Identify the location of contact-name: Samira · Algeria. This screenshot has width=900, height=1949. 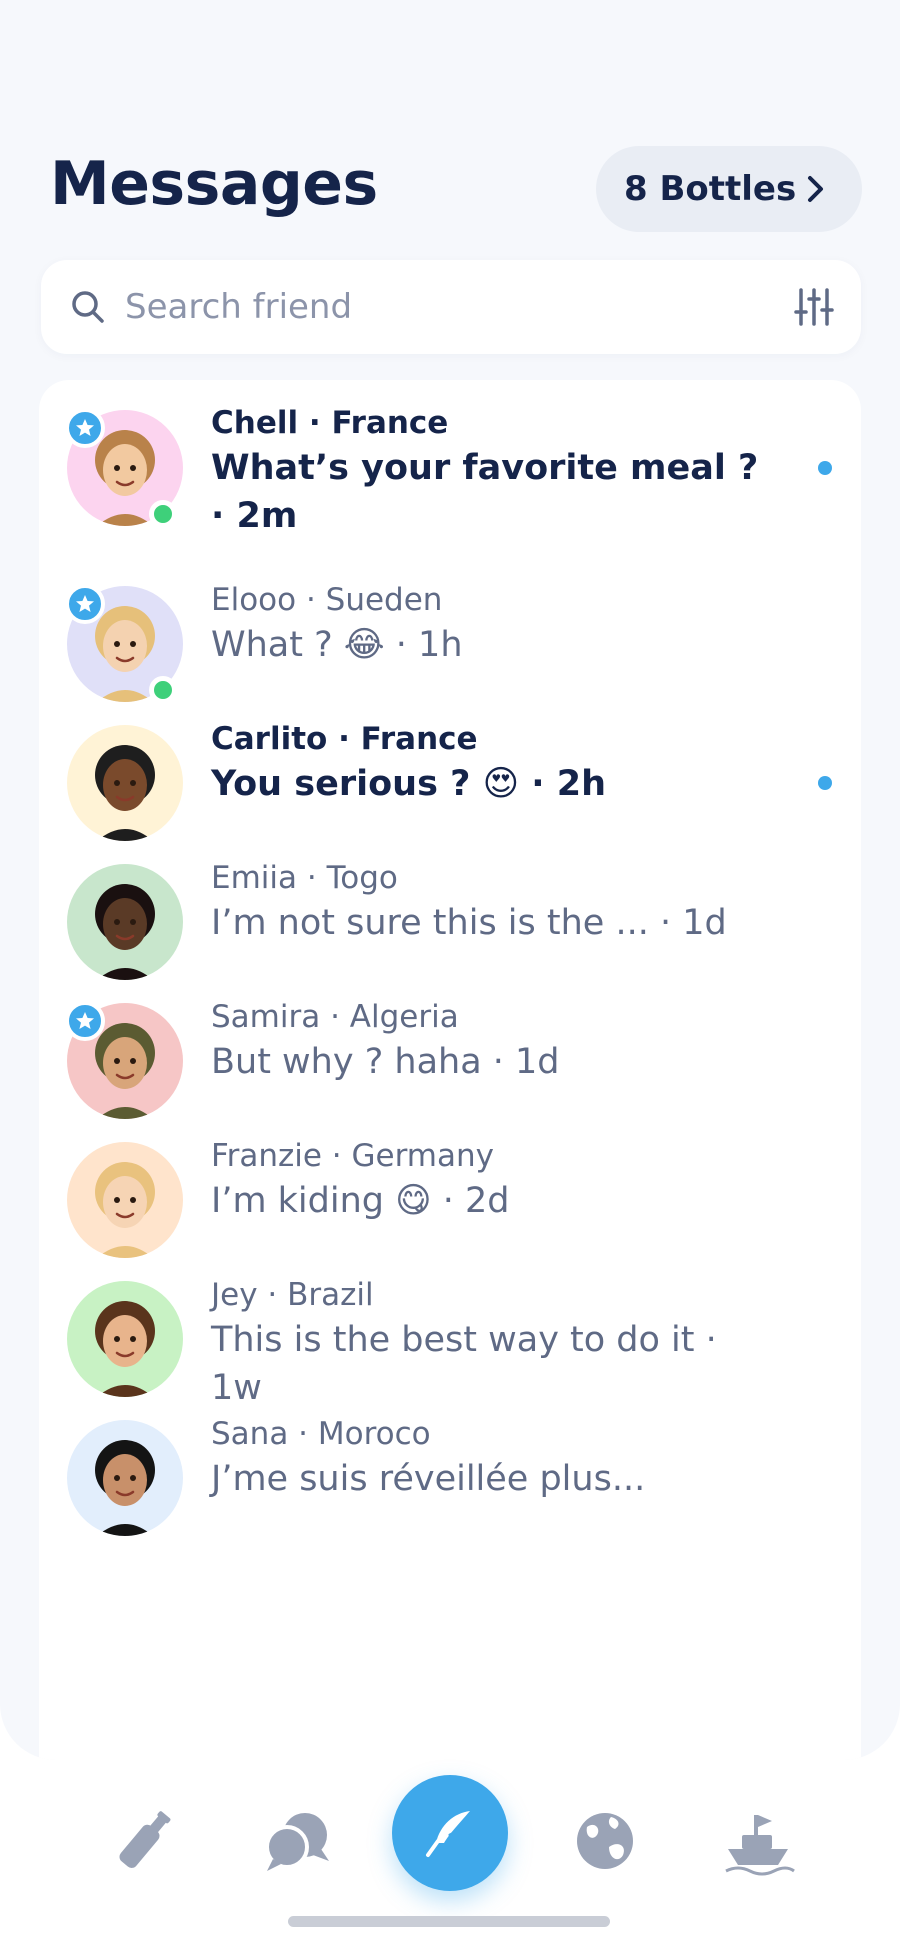
(335, 1017).